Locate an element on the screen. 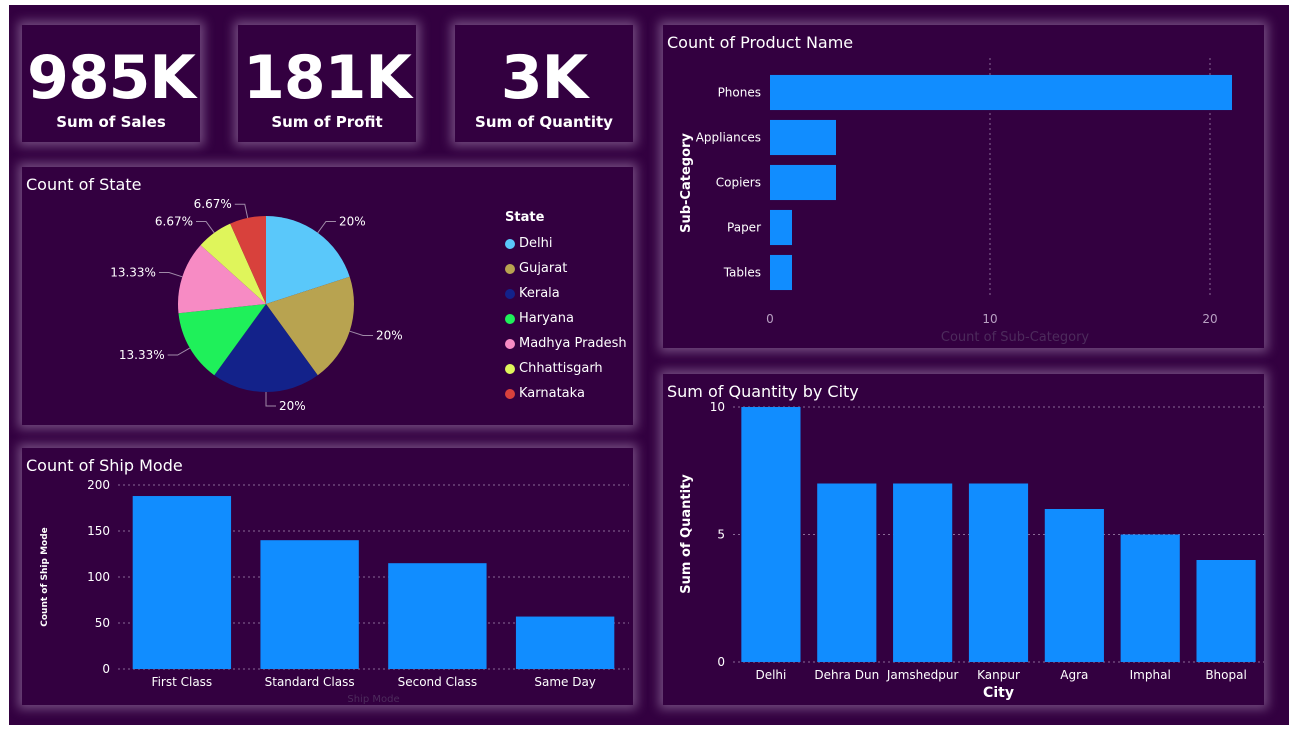 Image resolution: width=1290 pixels, height=735 pixels. bar-second-class is located at coordinates (437, 616).